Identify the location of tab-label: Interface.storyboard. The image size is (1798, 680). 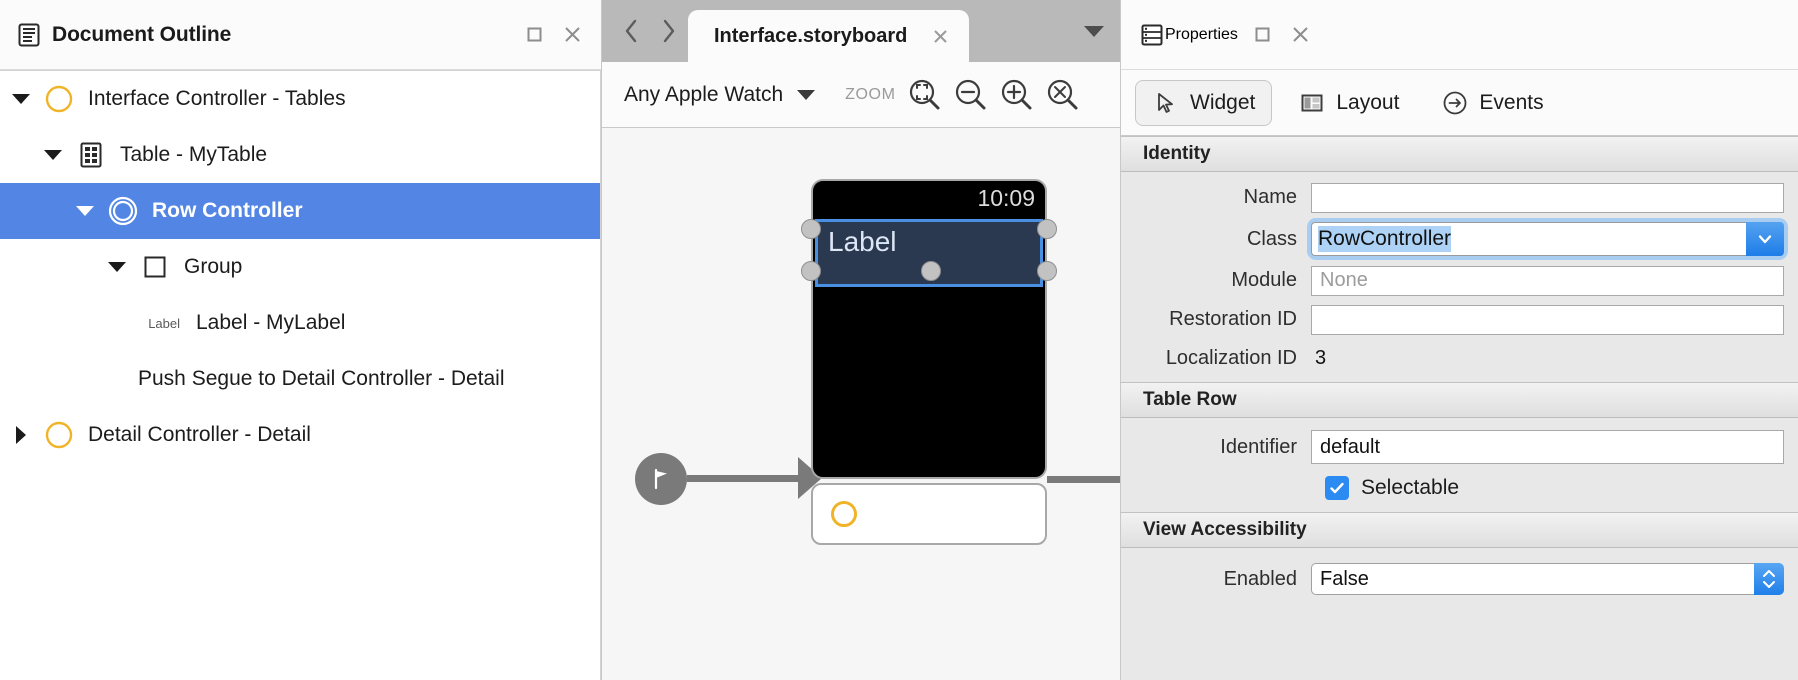
(811, 35).